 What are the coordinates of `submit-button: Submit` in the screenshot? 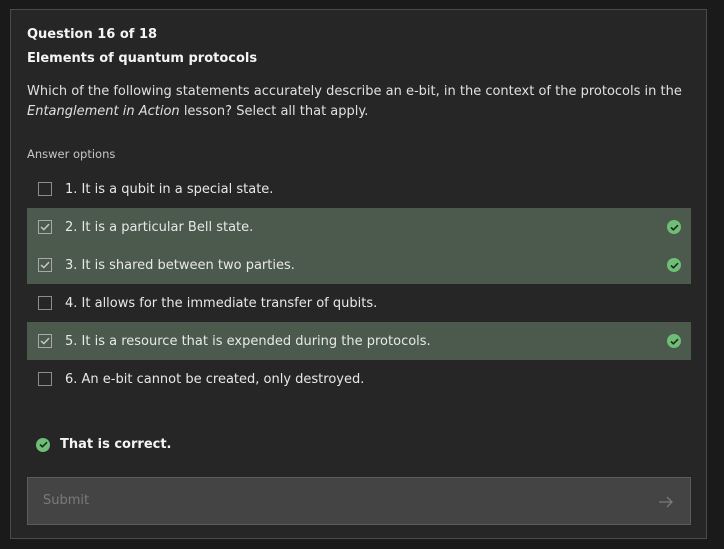 It's located at (359, 501).